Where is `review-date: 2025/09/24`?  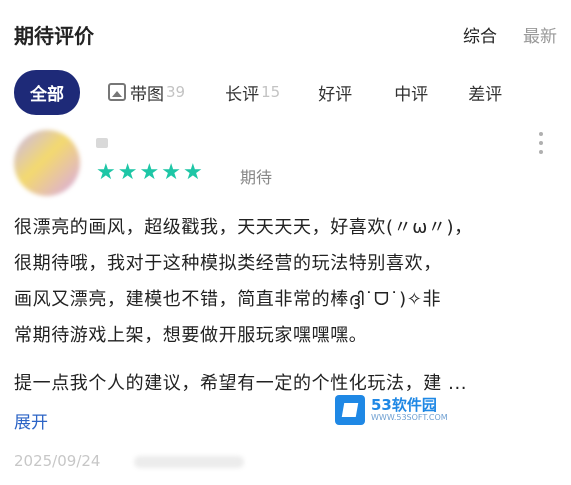
review-date: 2025/09/24 is located at coordinates (57, 461).